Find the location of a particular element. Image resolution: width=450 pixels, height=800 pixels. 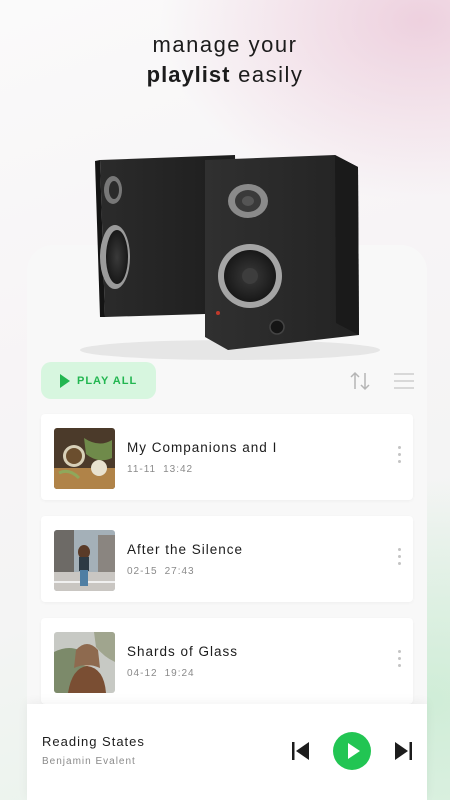

song-duration: 13:42 is located at coordinates (178, 469).